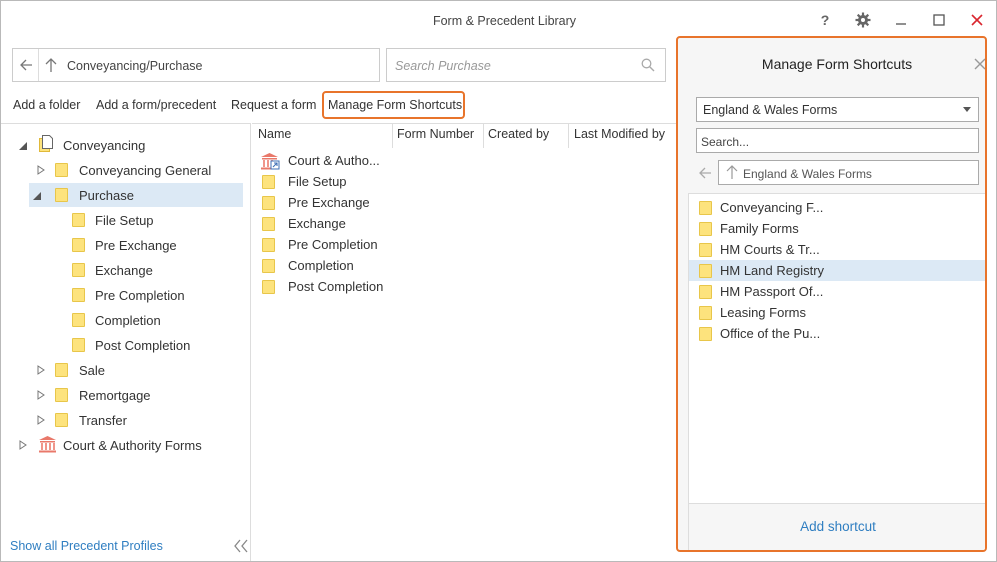 This screenshot has height=562, width=997. I want to click on list-item: Post Completion, so click(322, 286).